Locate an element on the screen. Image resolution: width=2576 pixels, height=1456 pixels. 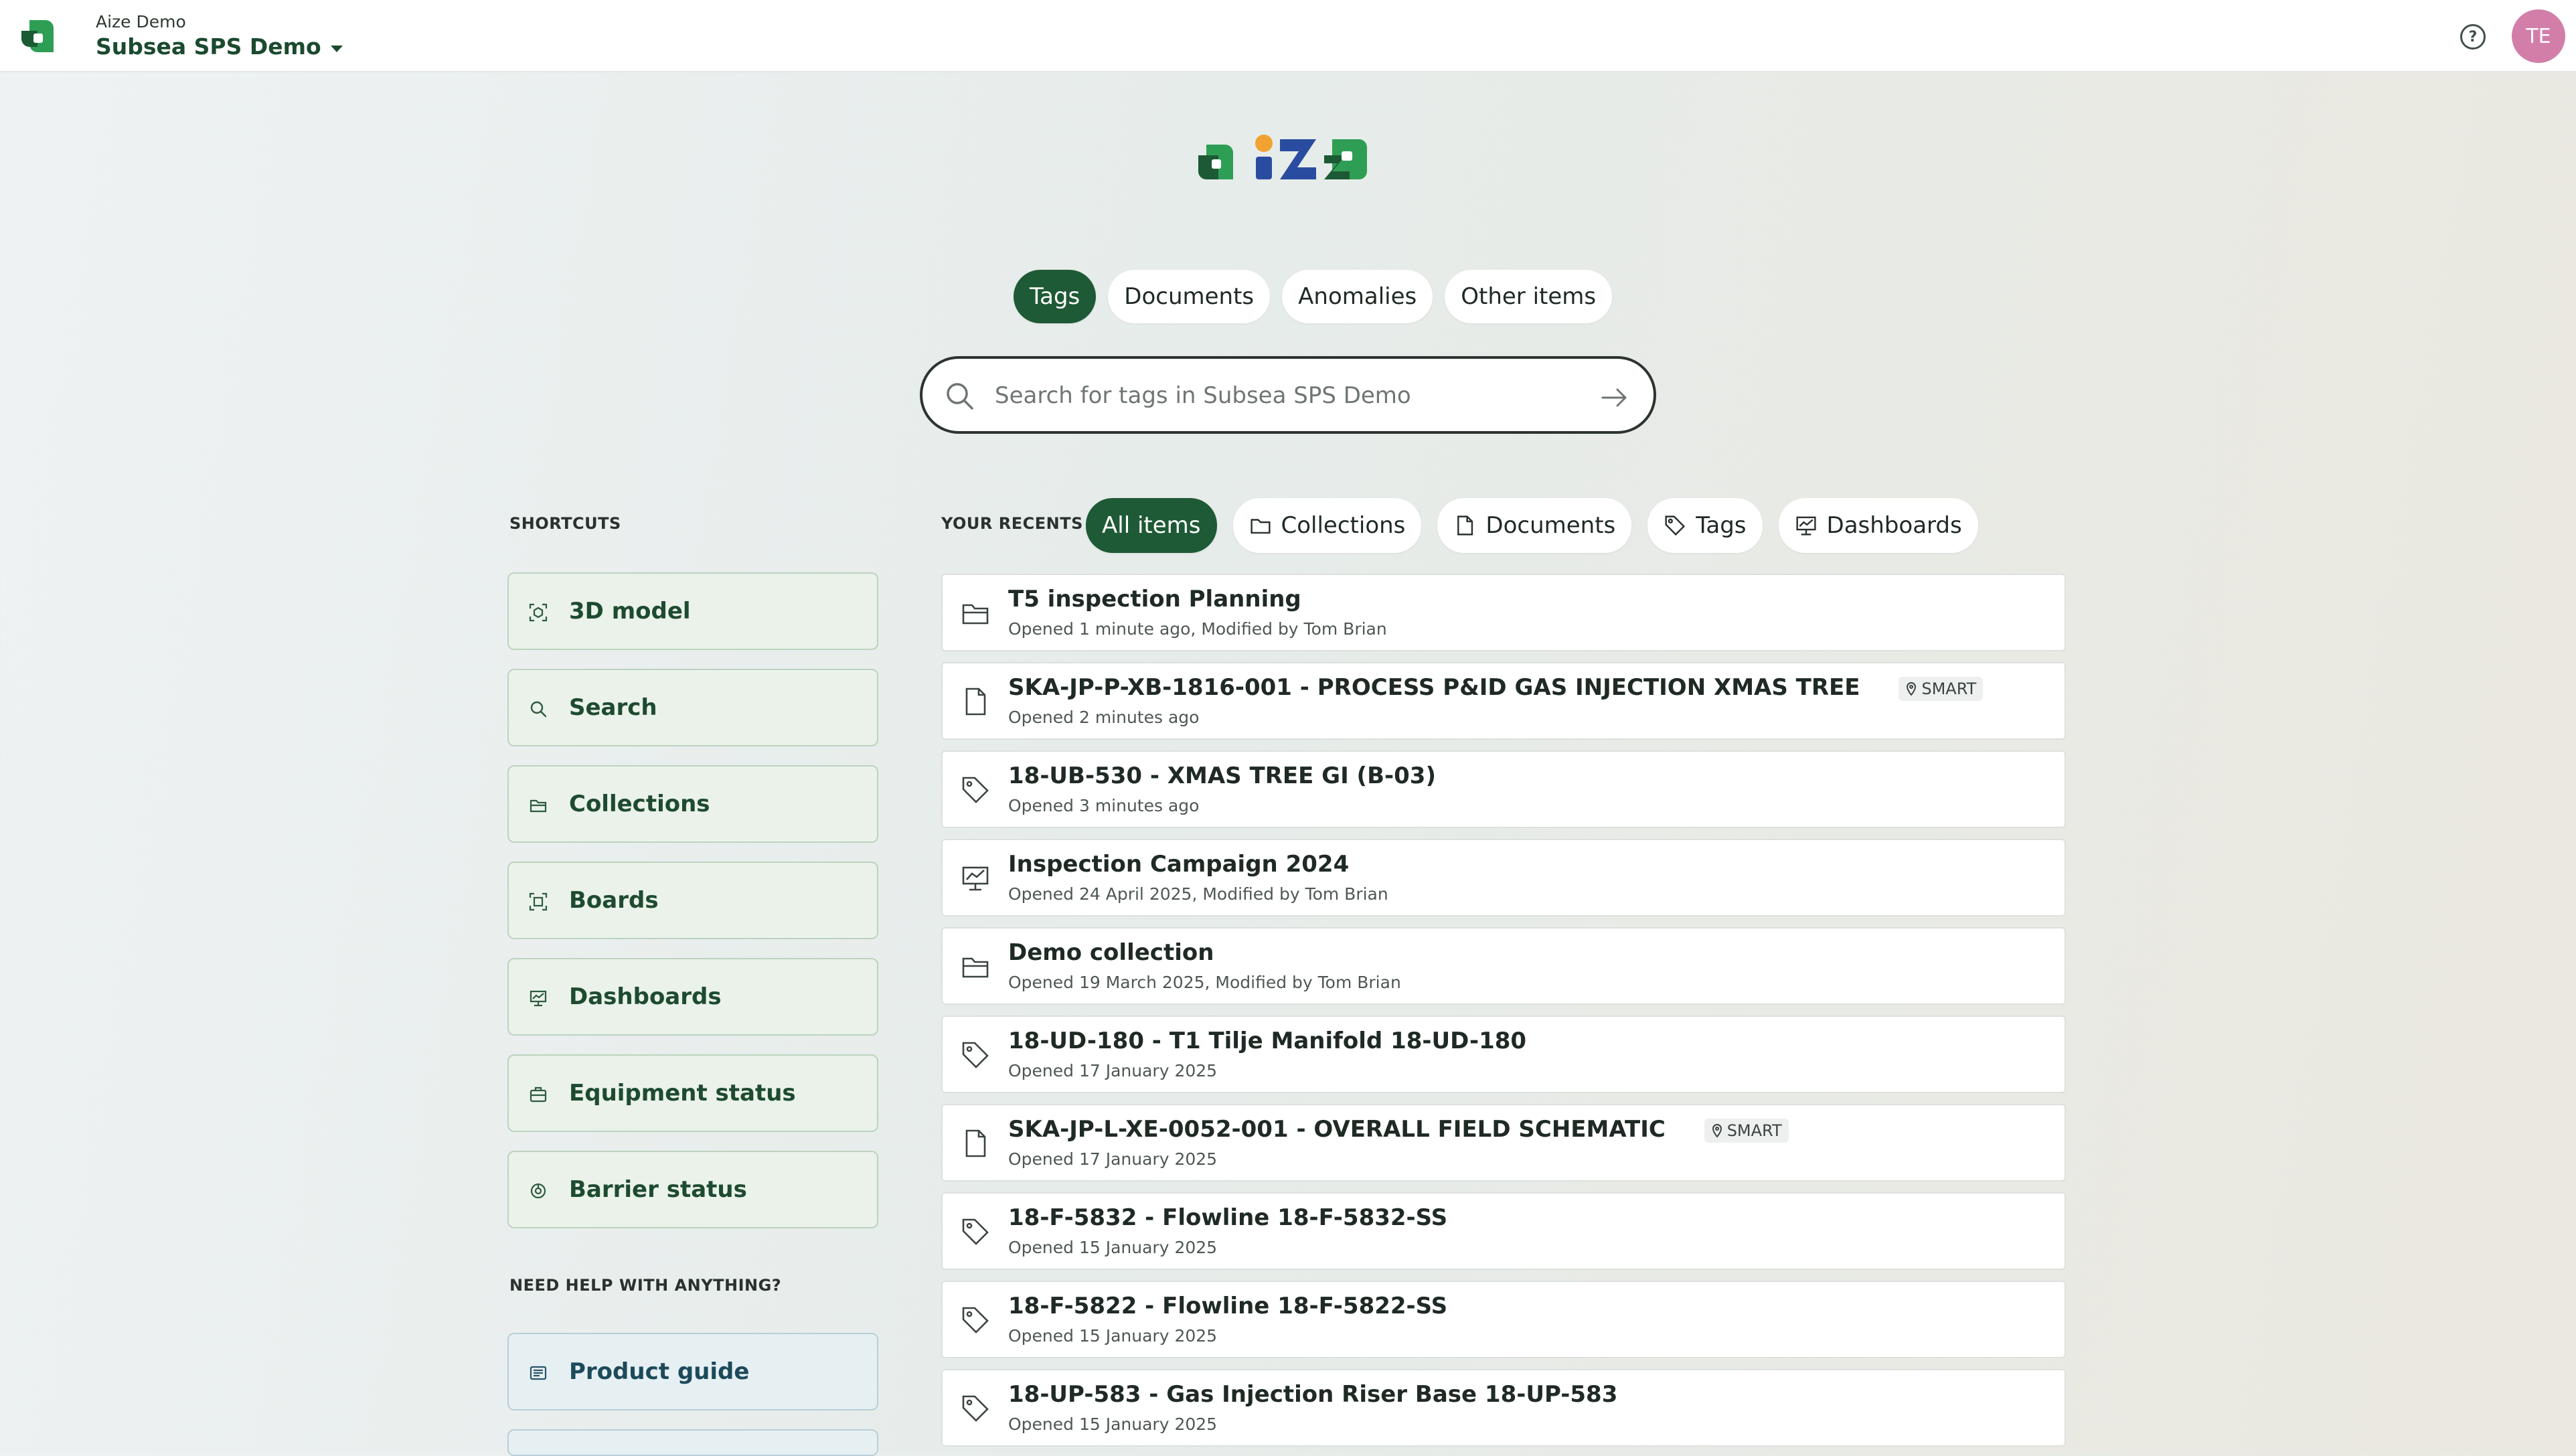
filter-collections: Collections is located at coordinates (1327, 525).